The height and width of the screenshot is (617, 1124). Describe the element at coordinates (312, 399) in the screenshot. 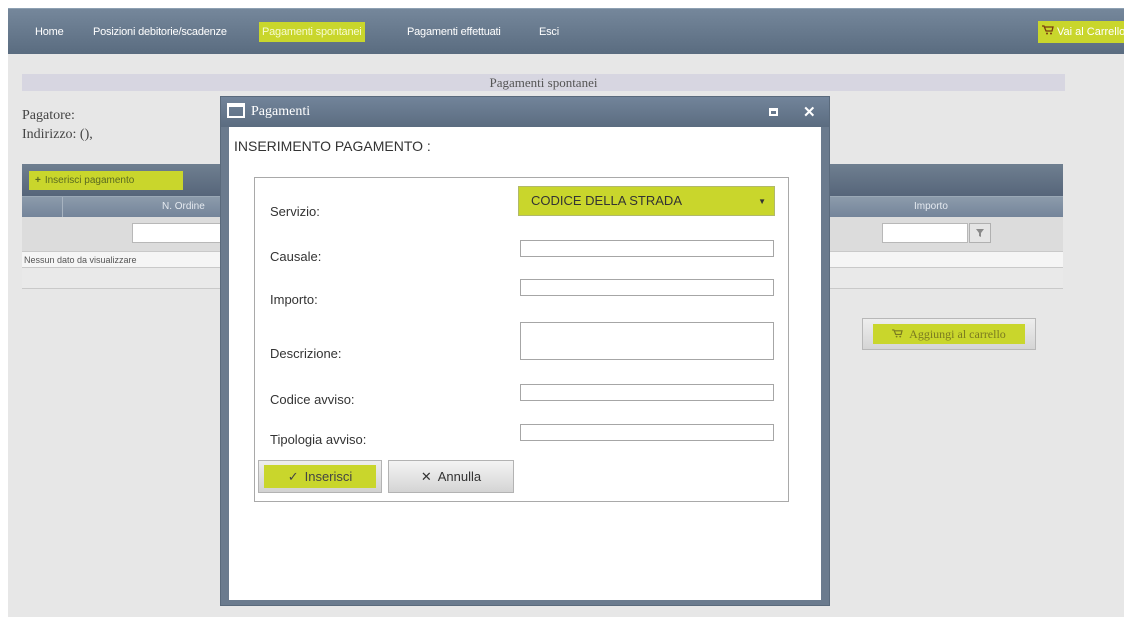

I see `codice-avviso-label: Codice avviso:` at that location.